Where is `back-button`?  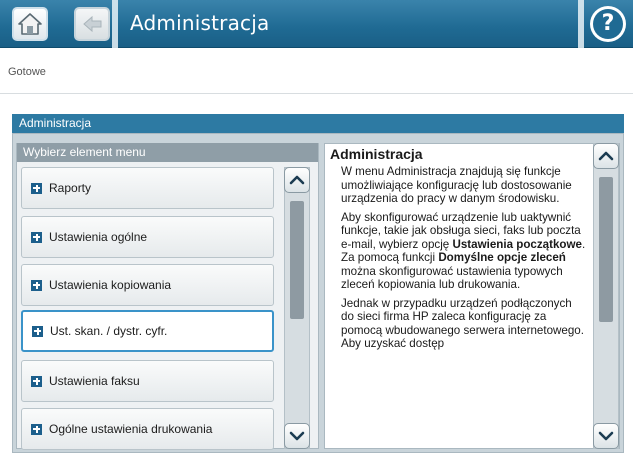
back-button is located at coordinates (92, 24).